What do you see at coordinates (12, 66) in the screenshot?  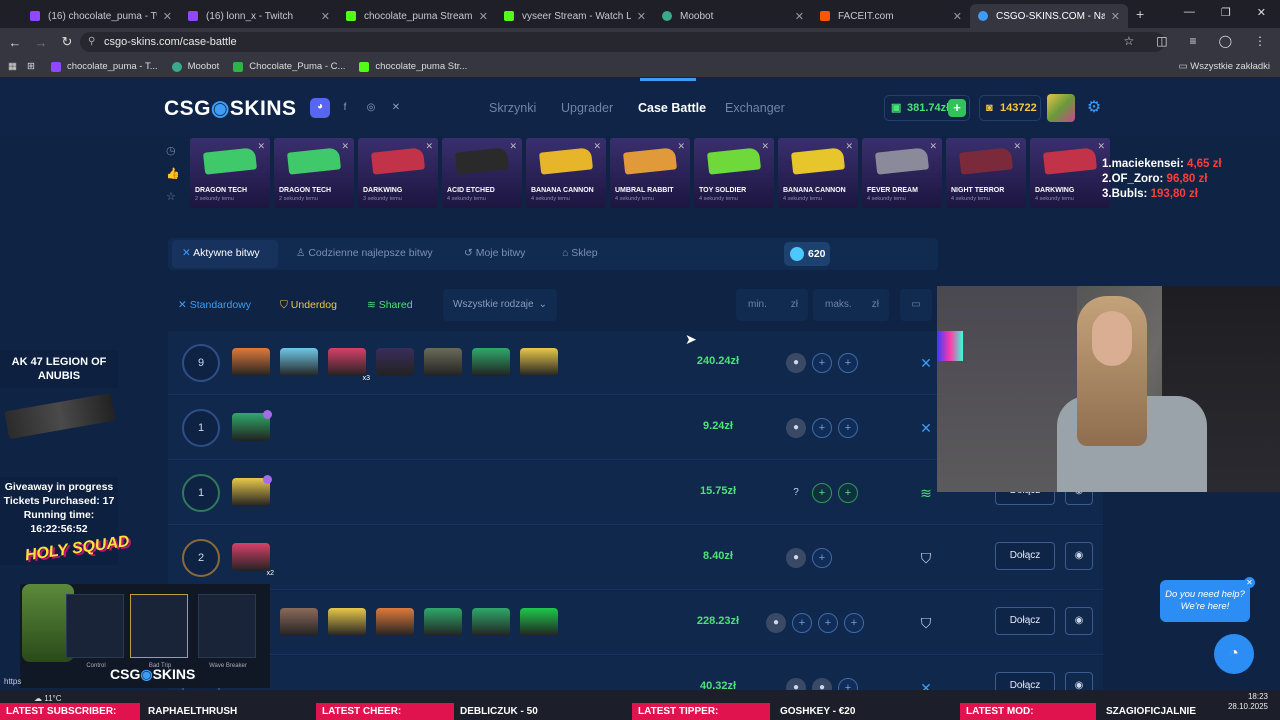 I see `apps-icon: ▦` at bounding box center [12, 66].